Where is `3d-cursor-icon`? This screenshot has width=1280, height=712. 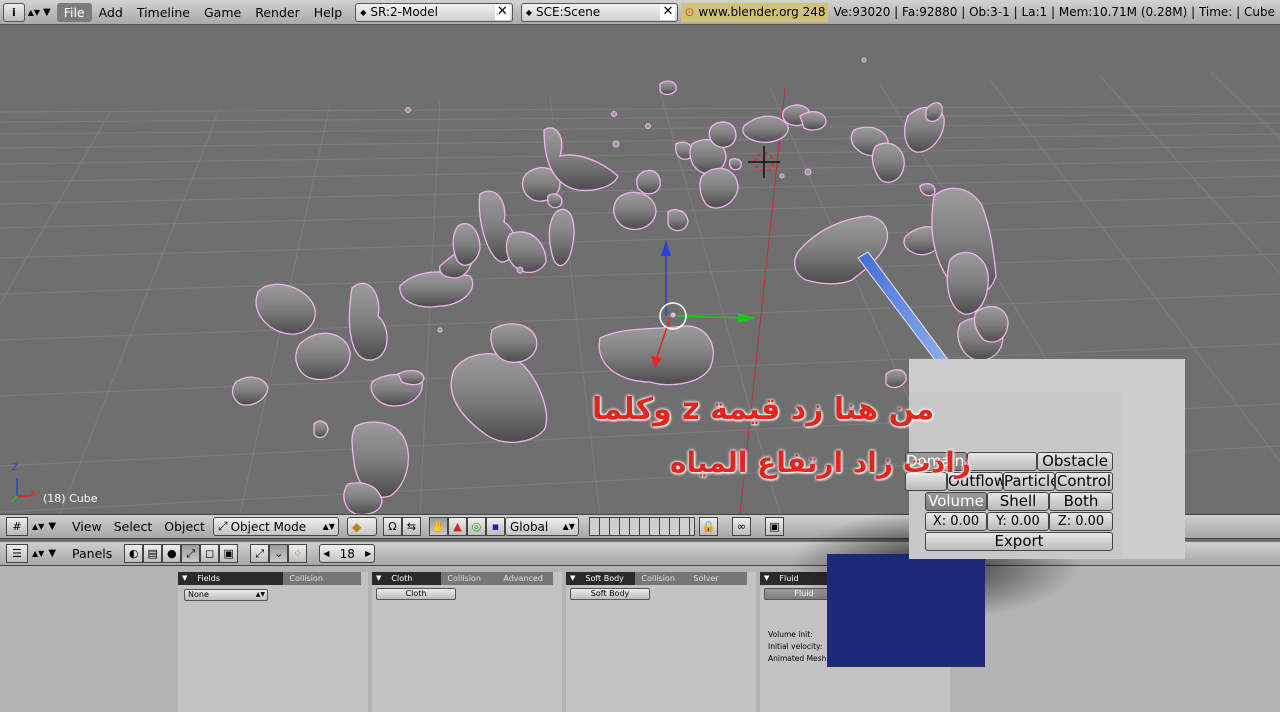
3d-cursor-icon is located at coordinates (764, 162).